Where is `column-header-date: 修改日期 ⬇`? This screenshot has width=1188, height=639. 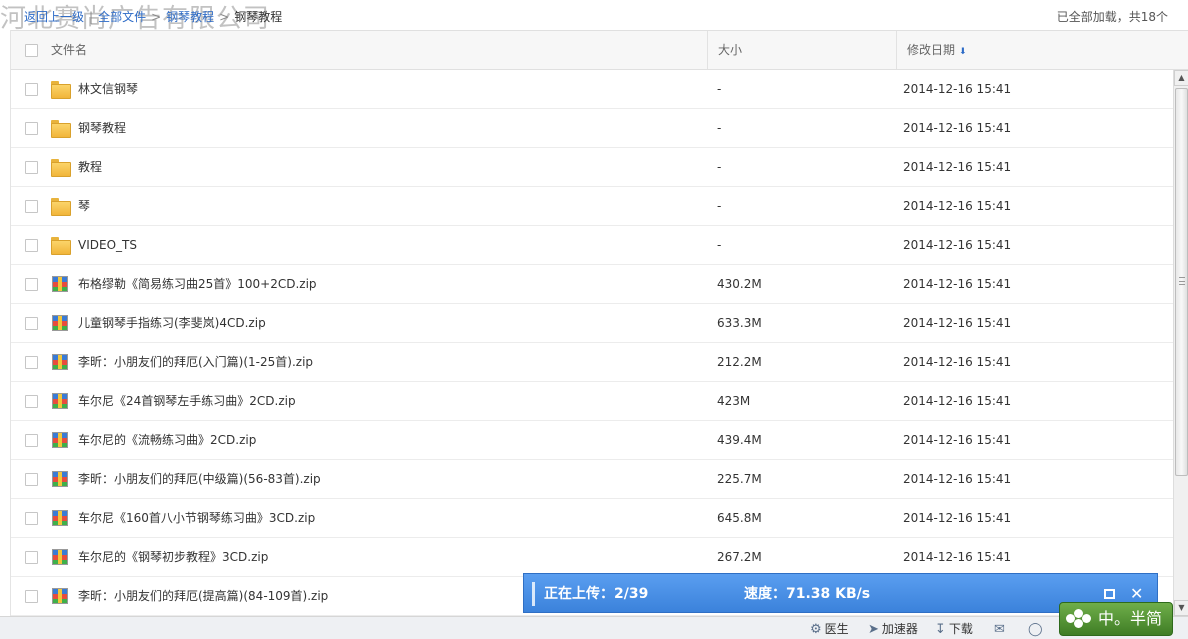 column-header-date: 修改日期 ⬇ is located at coordinates (1042, 50).